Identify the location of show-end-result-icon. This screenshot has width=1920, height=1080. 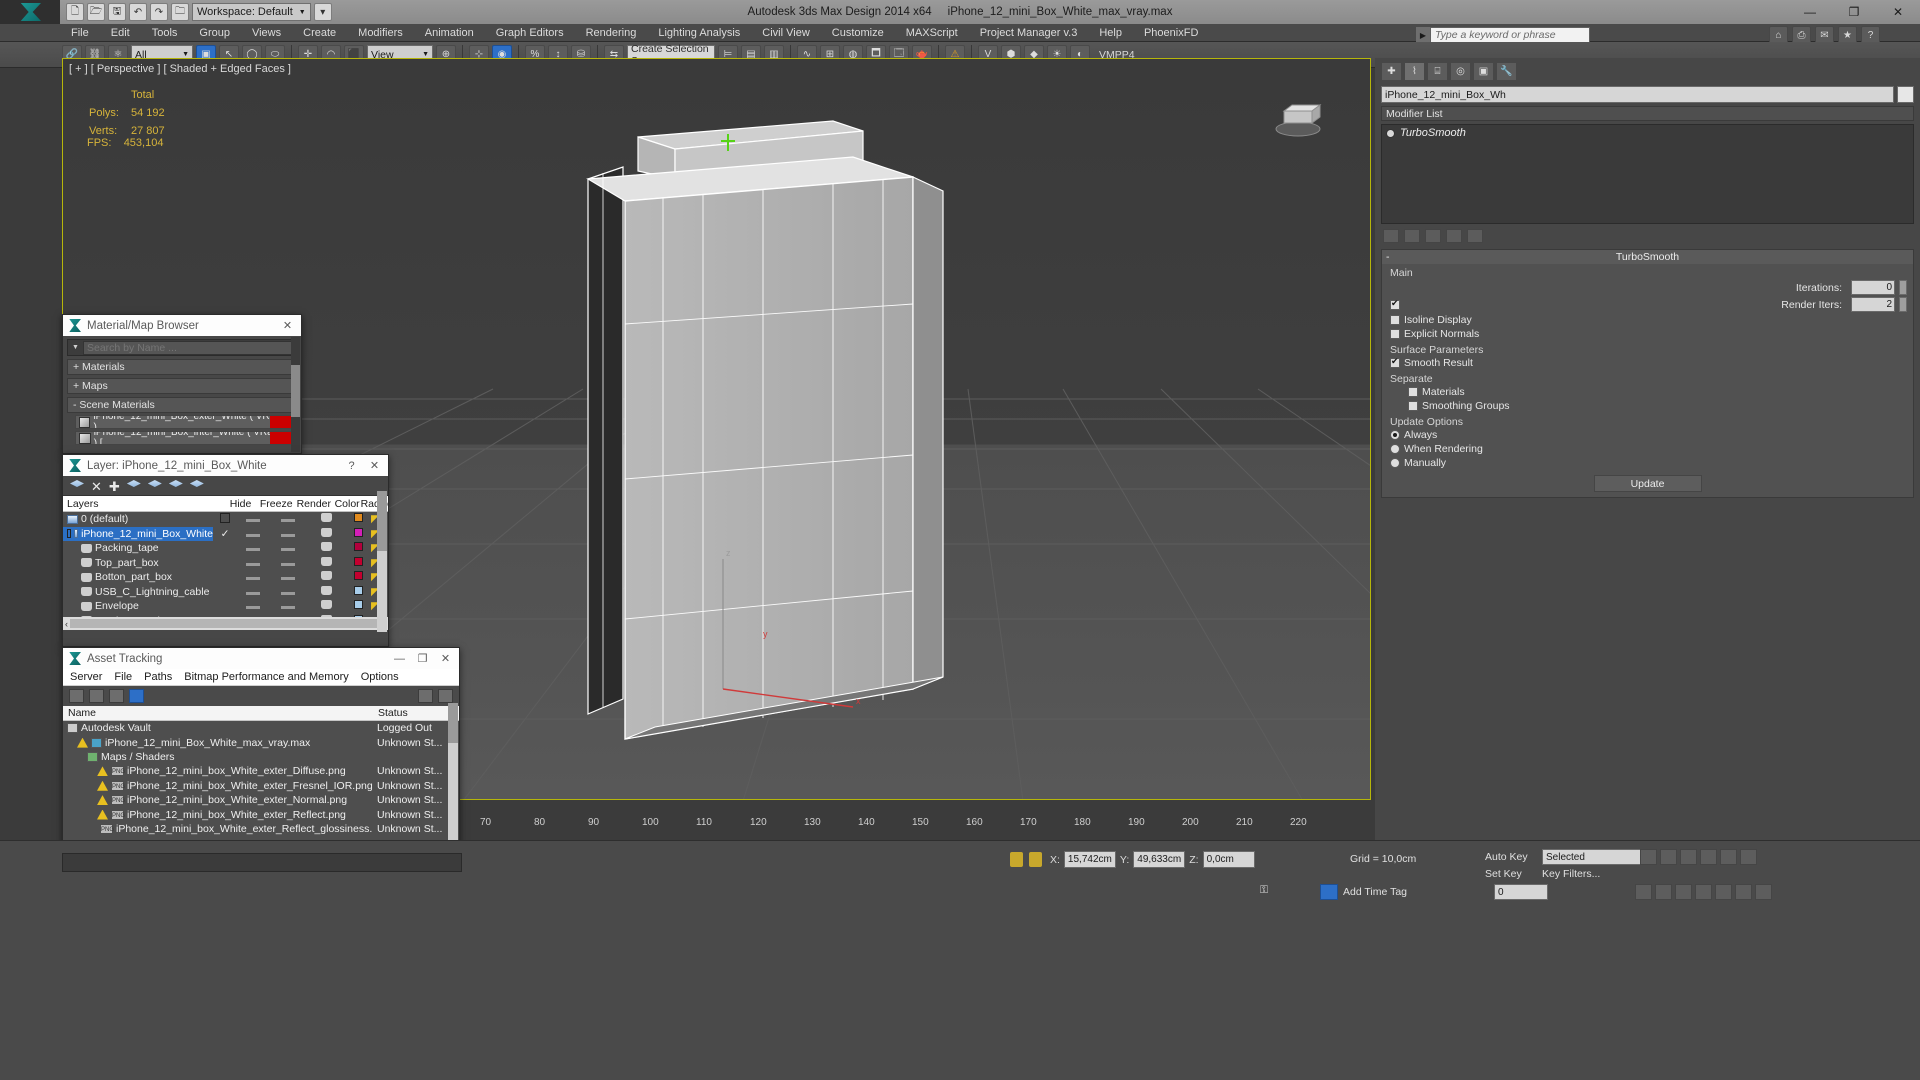
(1412, 236).